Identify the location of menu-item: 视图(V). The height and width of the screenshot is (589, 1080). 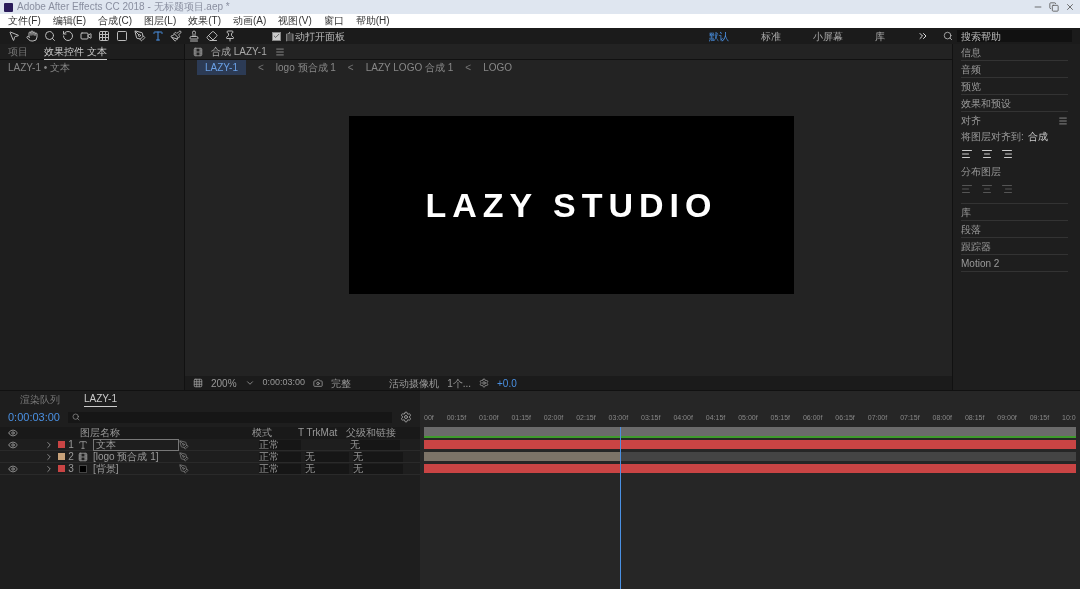
(295, 21).